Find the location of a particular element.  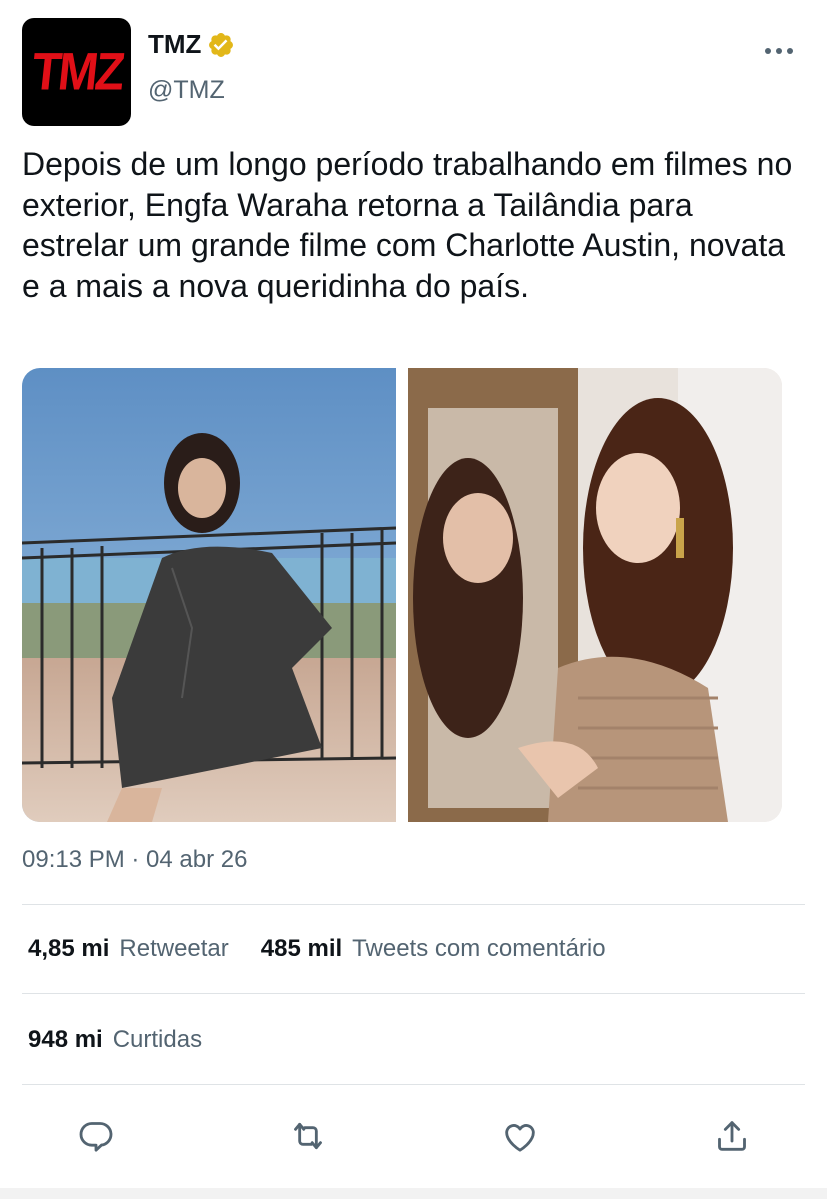

avatar: TMZ is located at coordinates (76, 72).